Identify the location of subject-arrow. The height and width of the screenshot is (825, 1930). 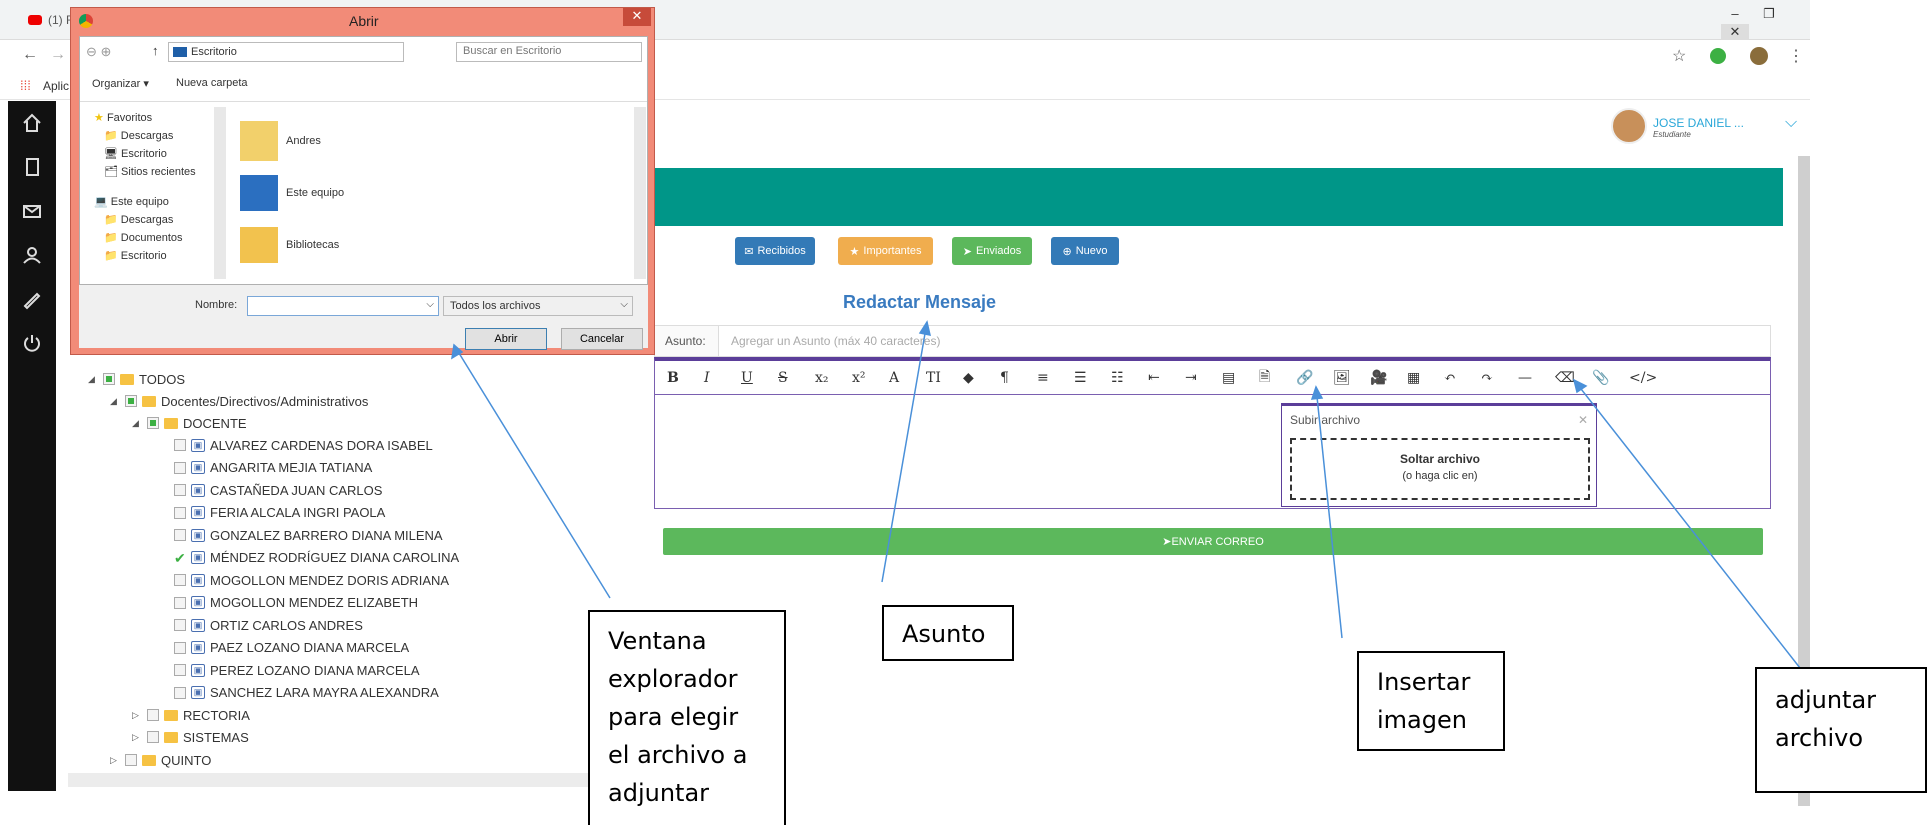
(904, 452).